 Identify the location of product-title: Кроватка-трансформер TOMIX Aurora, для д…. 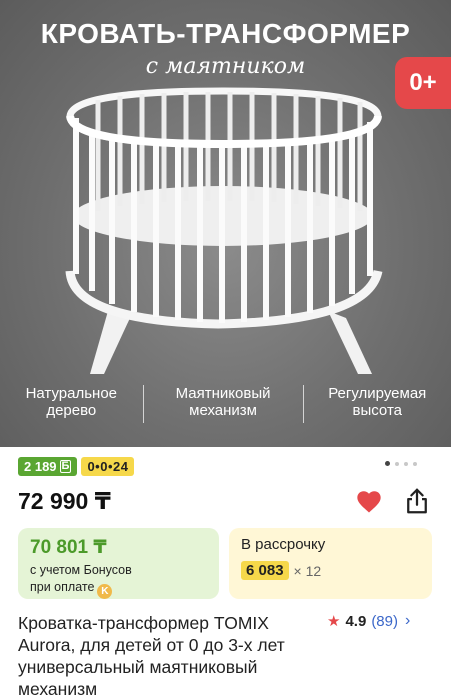
(151, 656).